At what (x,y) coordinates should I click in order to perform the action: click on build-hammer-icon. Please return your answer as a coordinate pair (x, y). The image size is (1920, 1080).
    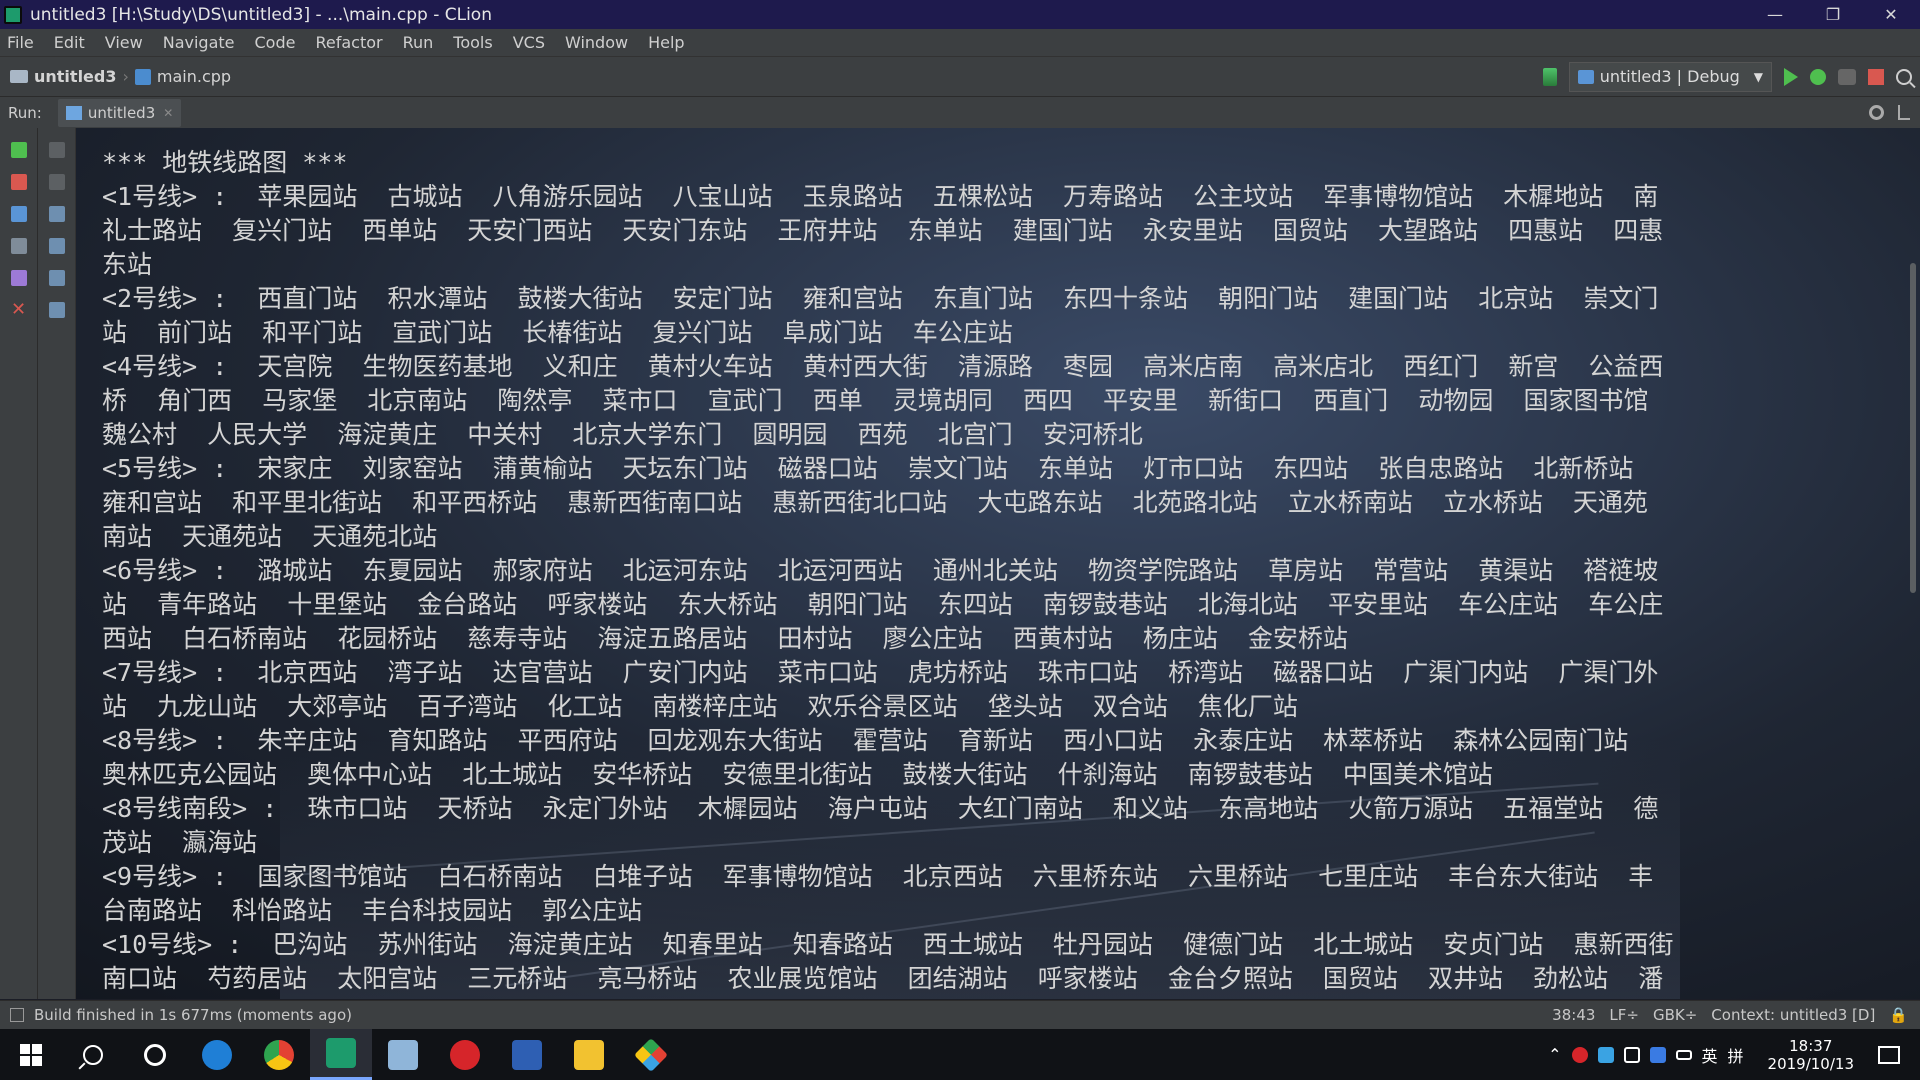
    Looking at the image, I should click on (1549, 76).